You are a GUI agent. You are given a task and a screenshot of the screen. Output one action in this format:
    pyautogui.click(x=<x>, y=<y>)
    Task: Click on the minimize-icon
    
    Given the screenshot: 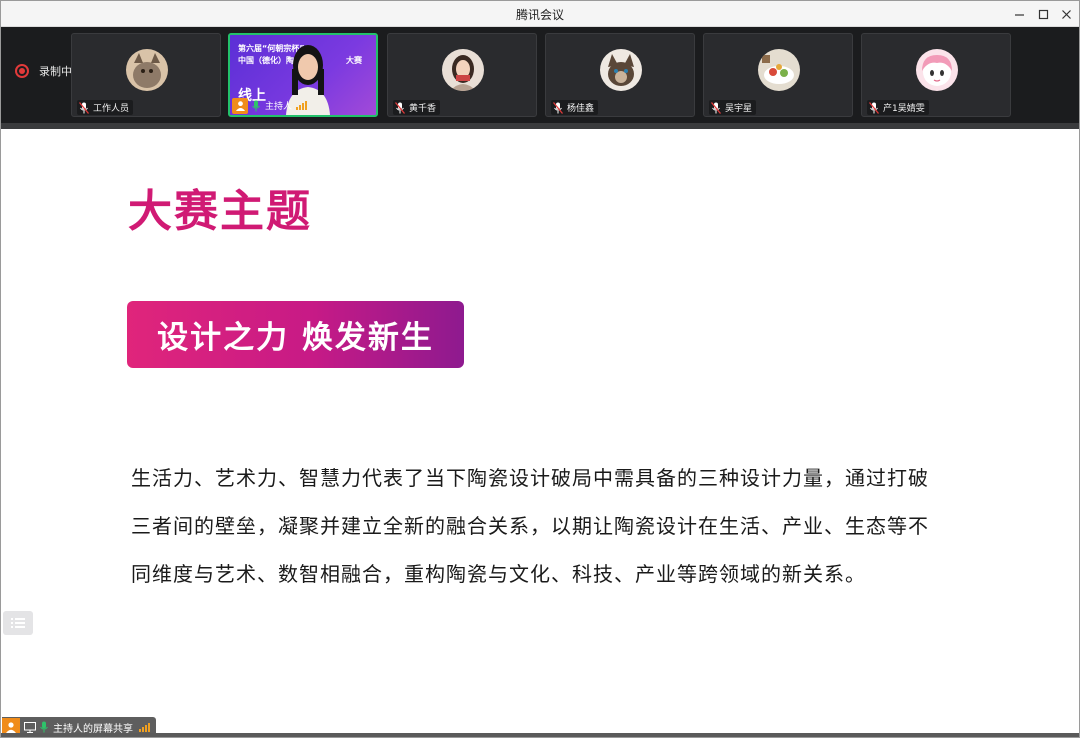 What is the action you would take?
    pyautogui.click(x=1019, y=14)
    